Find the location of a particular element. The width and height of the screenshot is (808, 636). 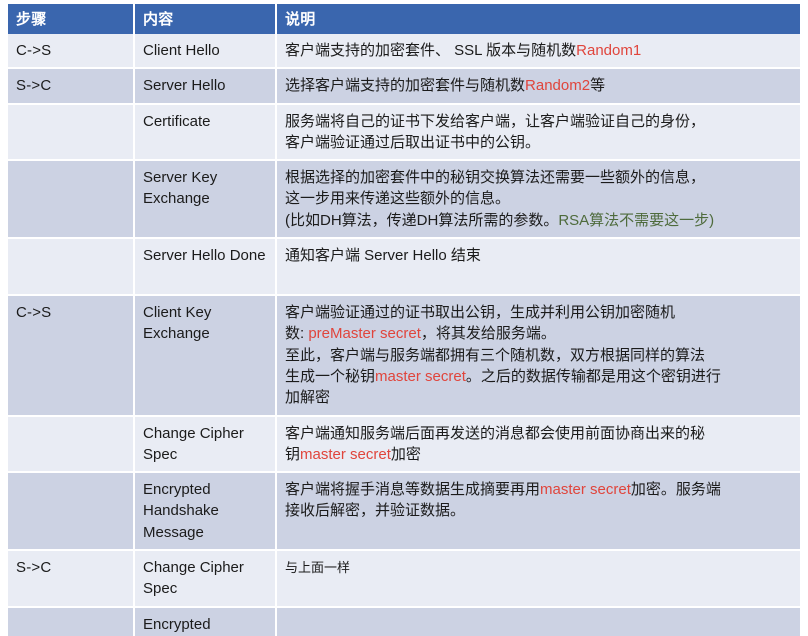

plain-text: 选择客户端支持的加密套件与随机数 is located at coordinates (405, 86).